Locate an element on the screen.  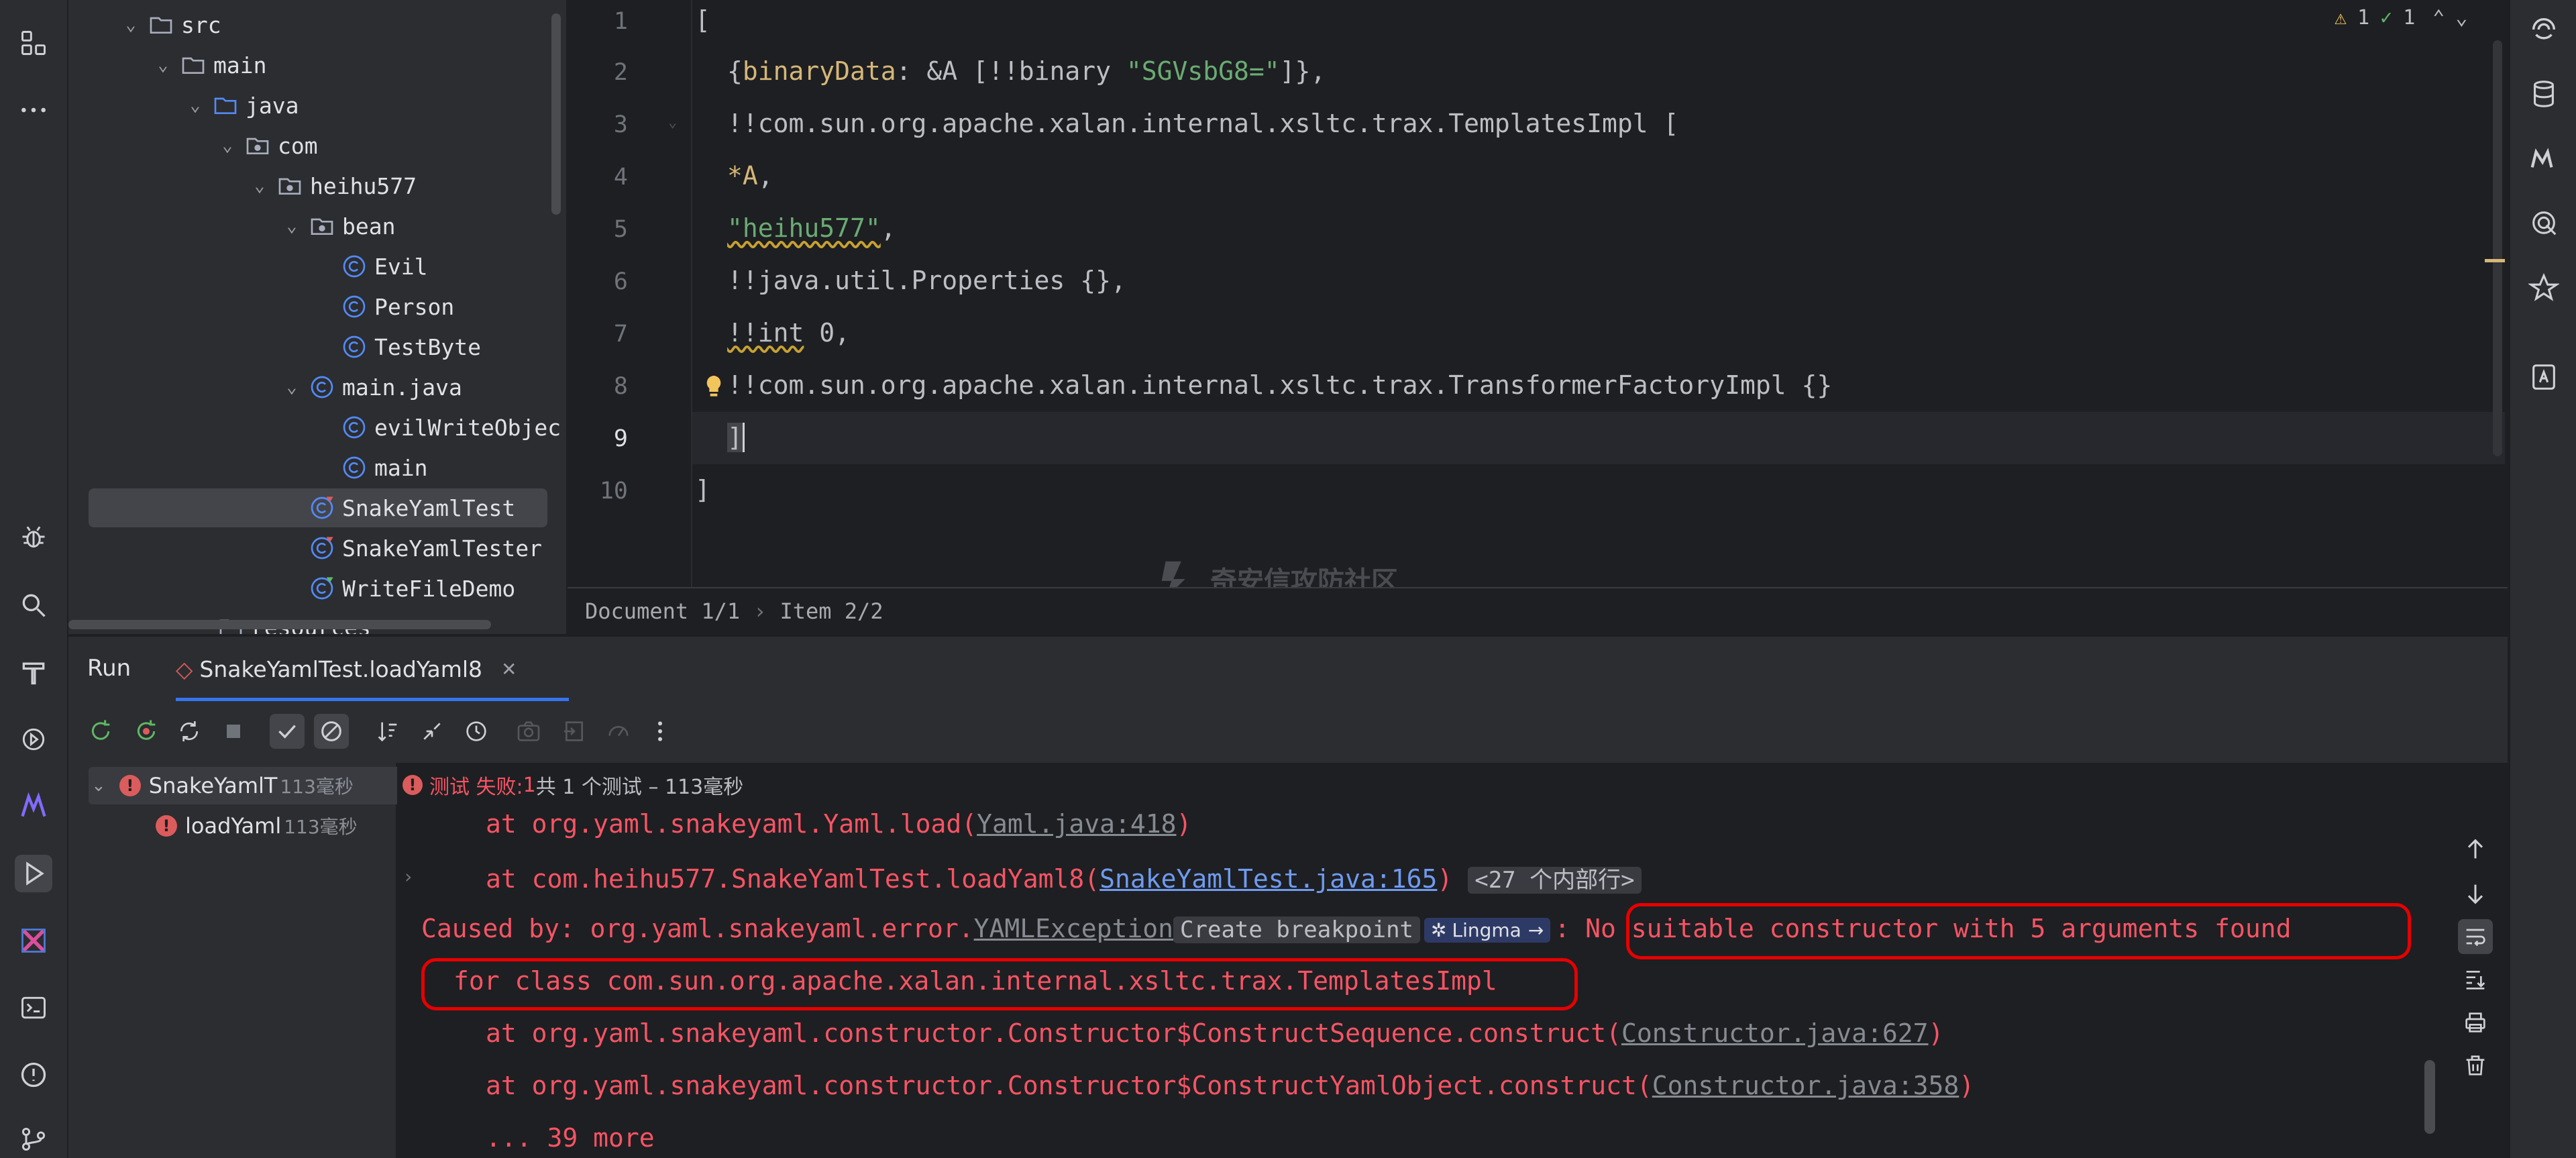
print-icon is located at coordinates (2475, 1022).